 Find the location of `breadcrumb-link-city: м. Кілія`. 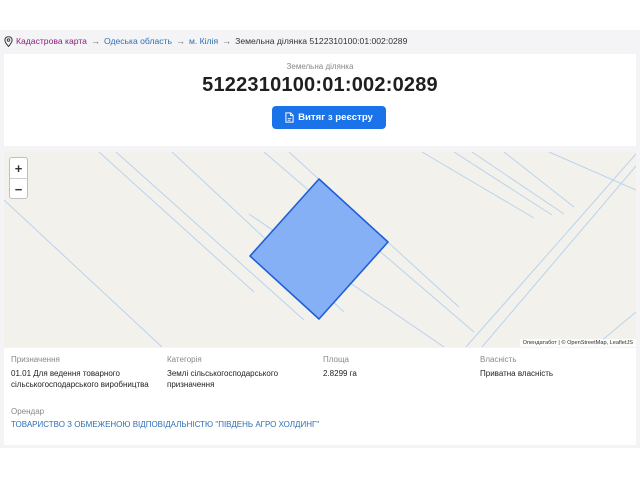

breadcrumb-link-city: м. Кілія is located at coordinates (203, 41).